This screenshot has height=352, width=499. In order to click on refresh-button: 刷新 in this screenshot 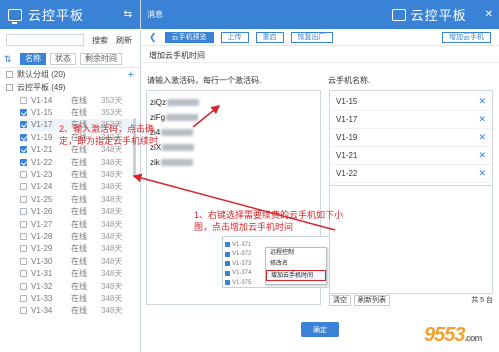, I will do `click(124, 40)`.